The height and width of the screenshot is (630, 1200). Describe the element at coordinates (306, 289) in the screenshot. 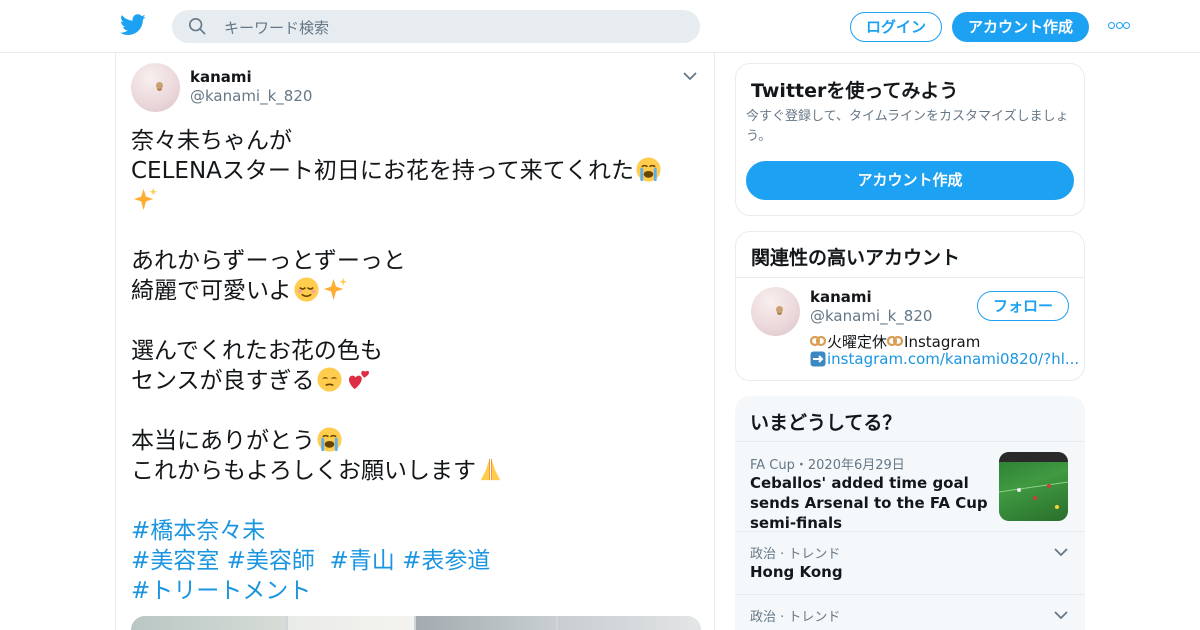

I see `relieved-face-icon` at that location.